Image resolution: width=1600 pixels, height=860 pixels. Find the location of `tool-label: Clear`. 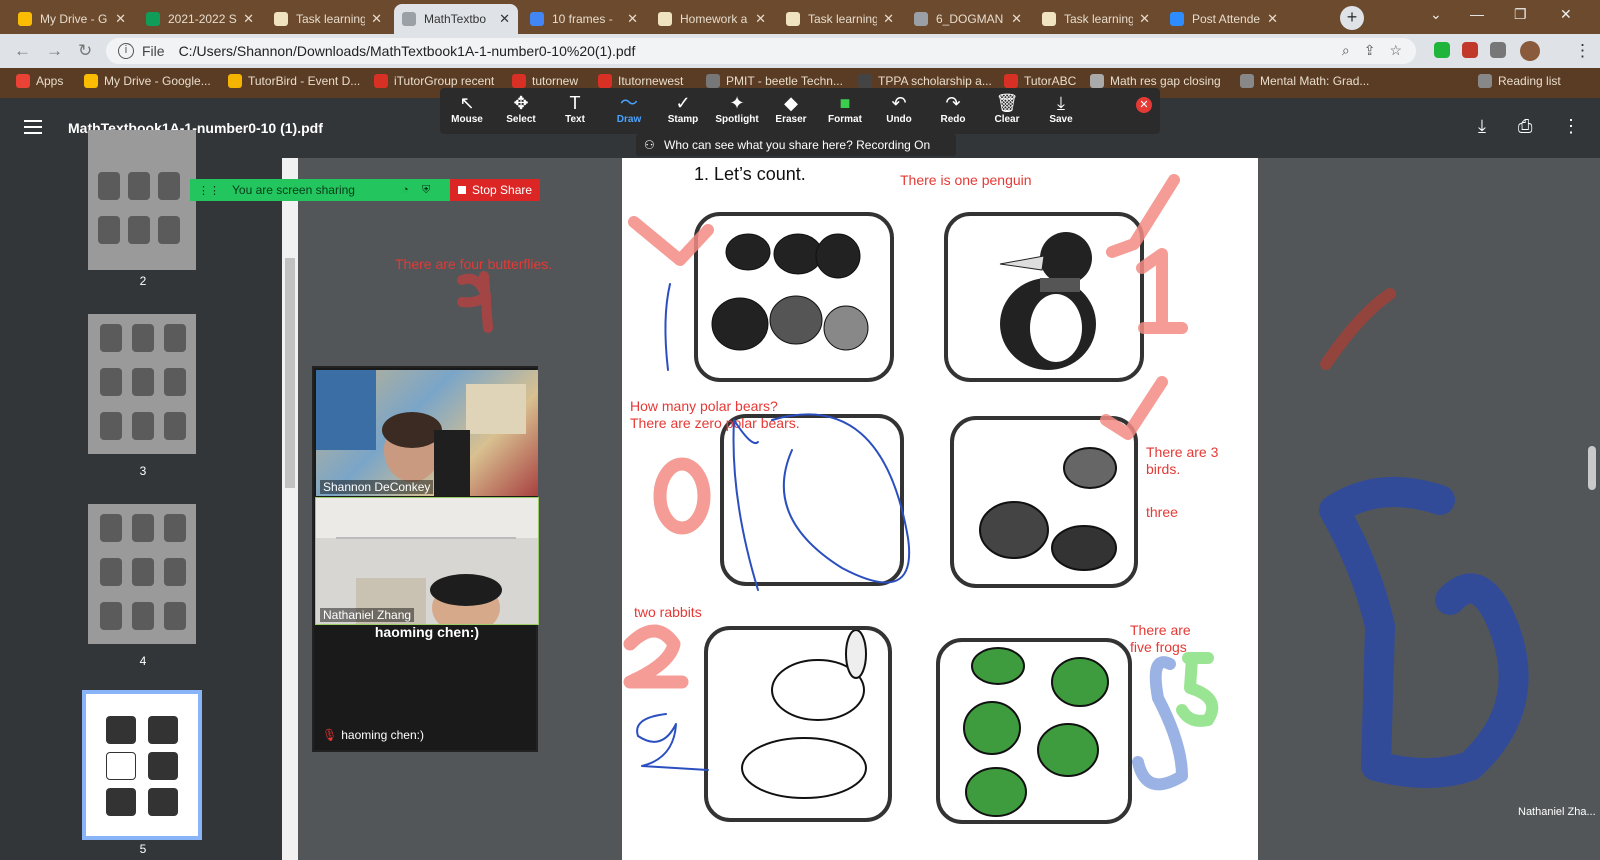

tool-label: Clear is located at coordinates (1007, 119).